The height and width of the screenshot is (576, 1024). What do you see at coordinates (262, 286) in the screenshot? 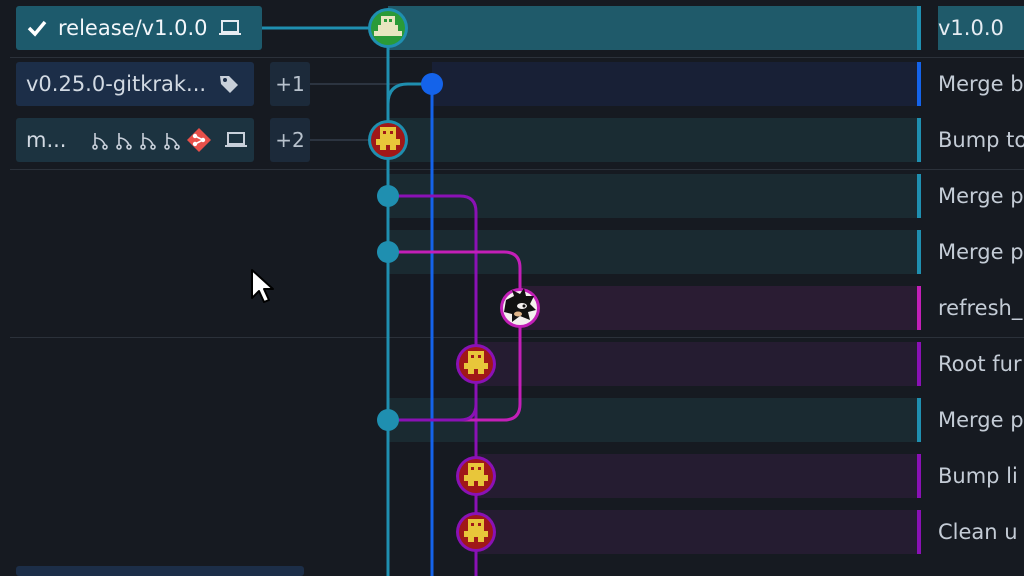
I see `mouse-cursor-icon` at bounding box center [262, 286].